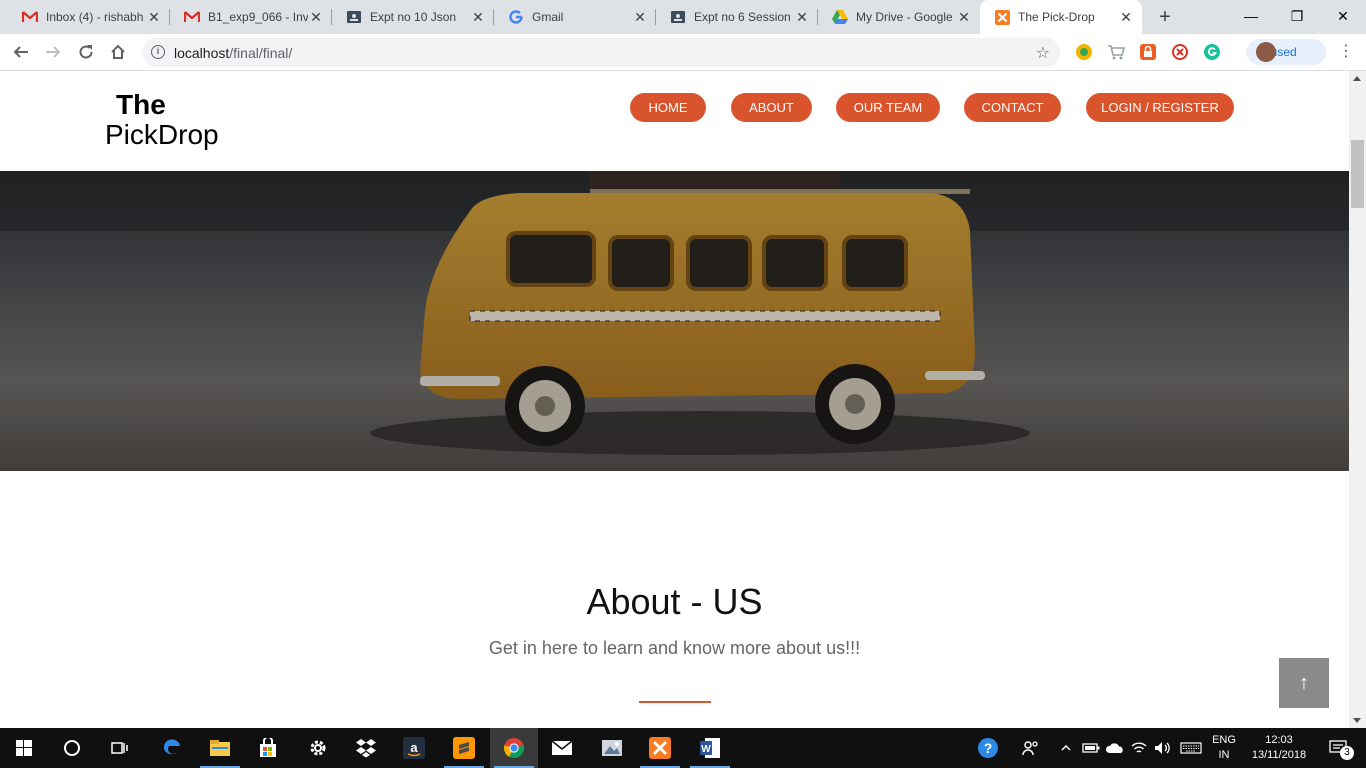 This screenshot has height=768, width=1366. I want to click on notification-count: 3, so click(1347, 753).